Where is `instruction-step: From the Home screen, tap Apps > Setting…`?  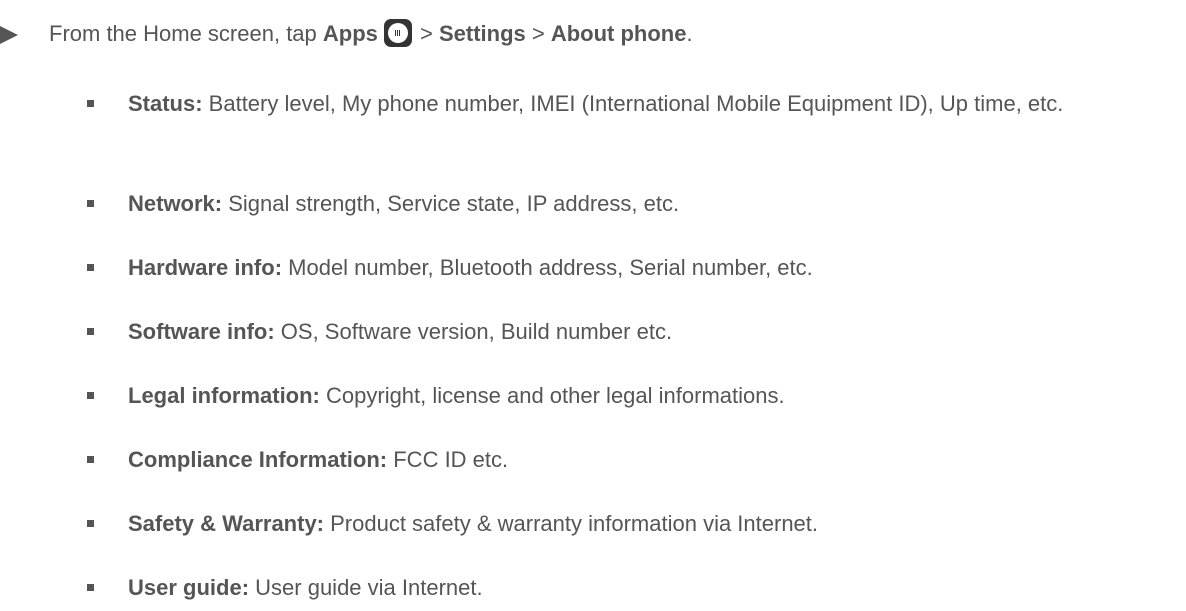
instruction-step: From the Home screen, tap Apps > Setting… is located at coordinates (593, 34).